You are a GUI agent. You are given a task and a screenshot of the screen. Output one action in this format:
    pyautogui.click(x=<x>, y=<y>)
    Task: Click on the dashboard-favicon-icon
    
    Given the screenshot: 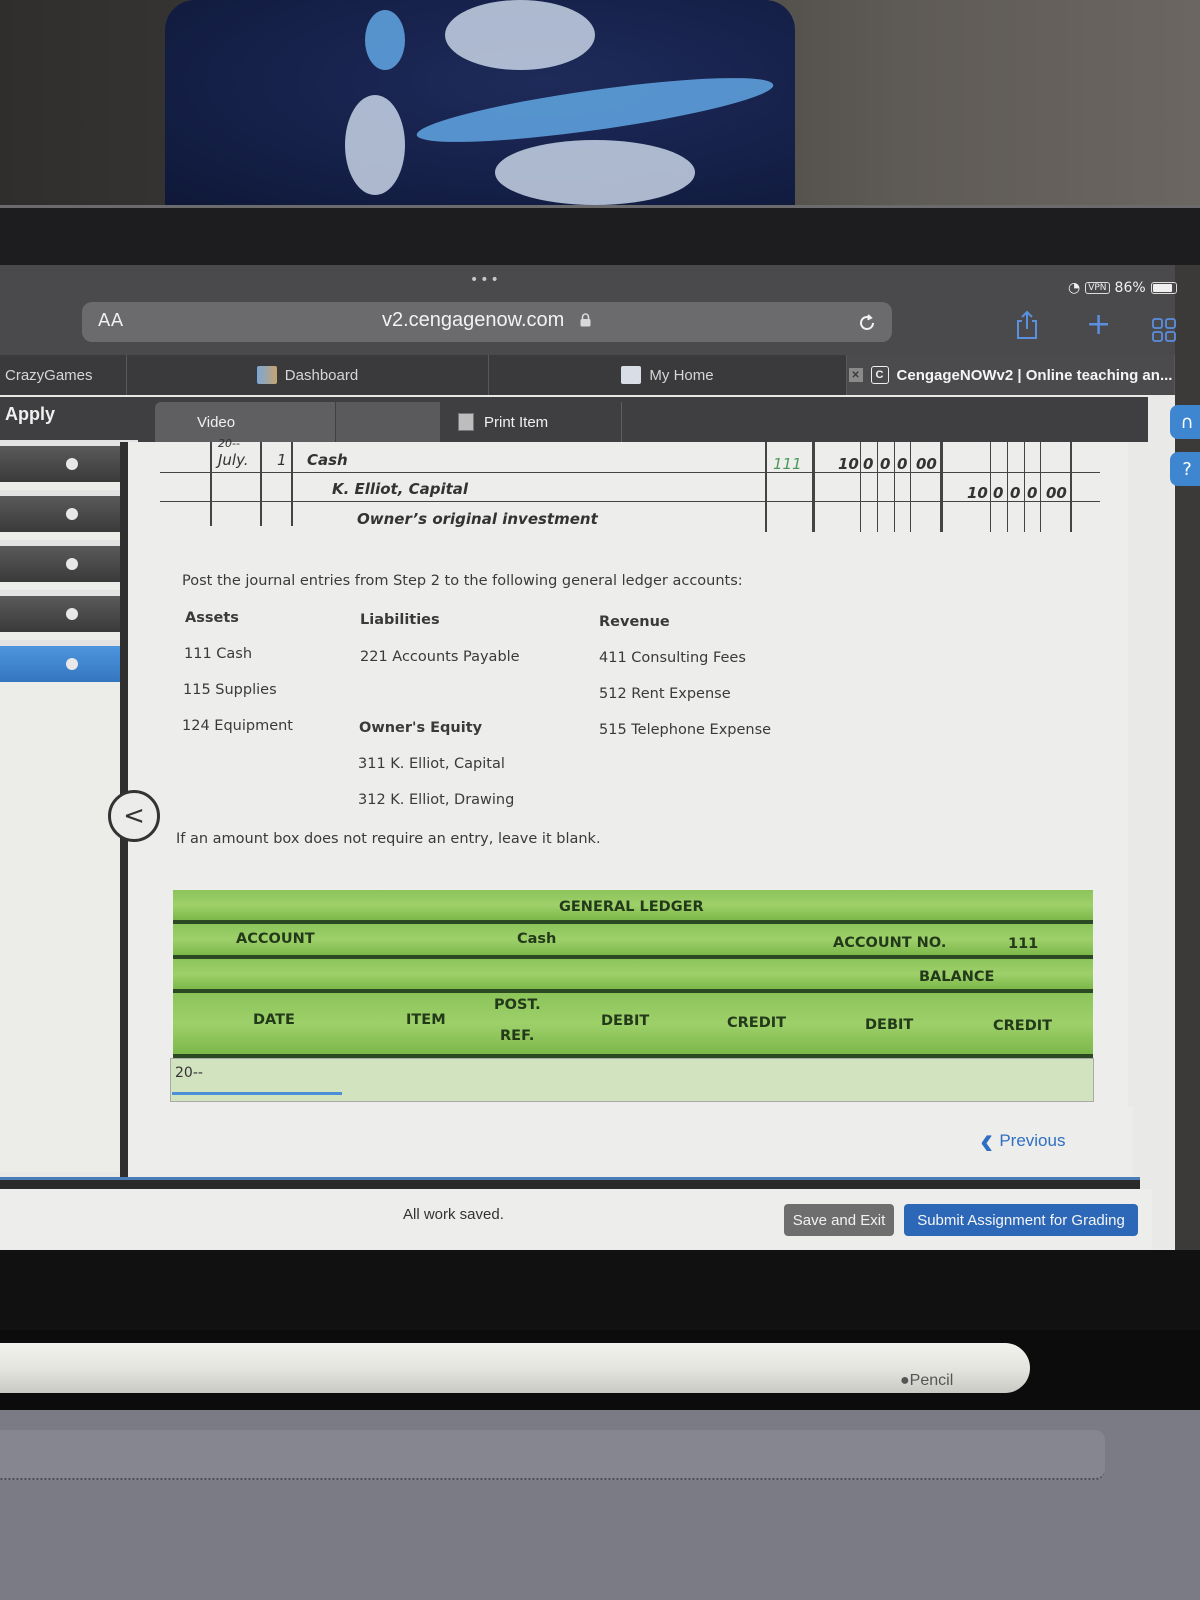 What is the action you would take?
    pyautogui.click(x=266, y=375)
    